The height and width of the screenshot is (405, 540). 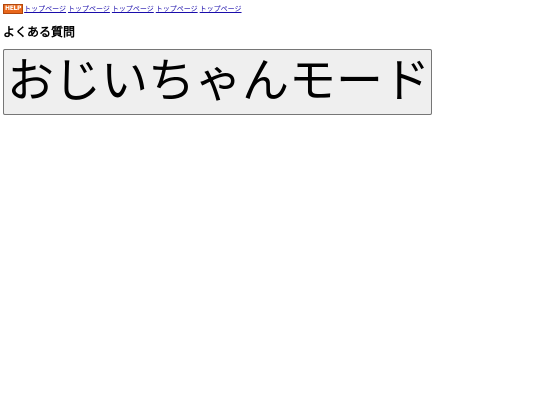 I want to click on grandpa-mode-button: おじいちゃんモード, so click(x=217, y=82).